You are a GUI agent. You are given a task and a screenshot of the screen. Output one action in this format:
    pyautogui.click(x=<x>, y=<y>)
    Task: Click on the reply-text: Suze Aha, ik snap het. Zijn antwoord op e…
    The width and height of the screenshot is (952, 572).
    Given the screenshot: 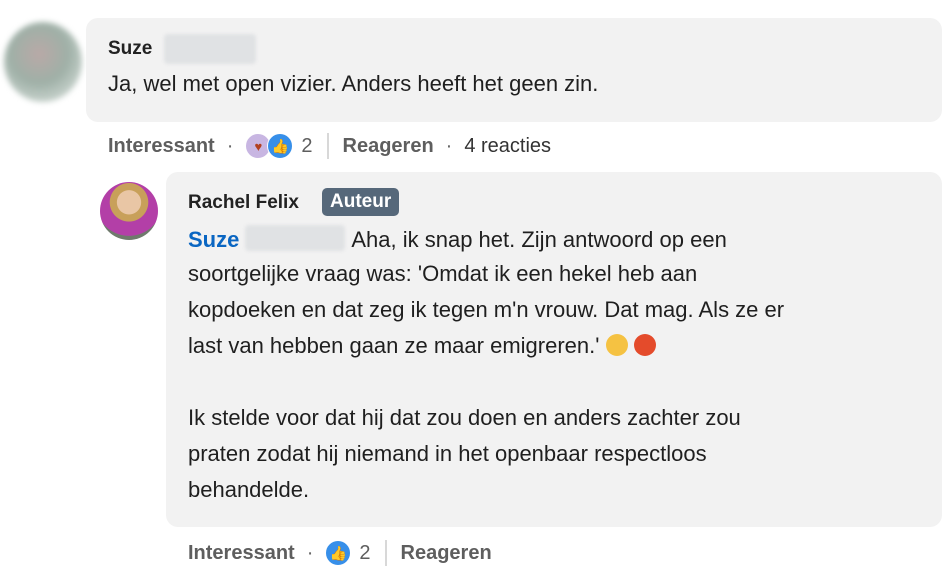 What is the action you would take?
    pyautogui.click(x=457, y=238)
    